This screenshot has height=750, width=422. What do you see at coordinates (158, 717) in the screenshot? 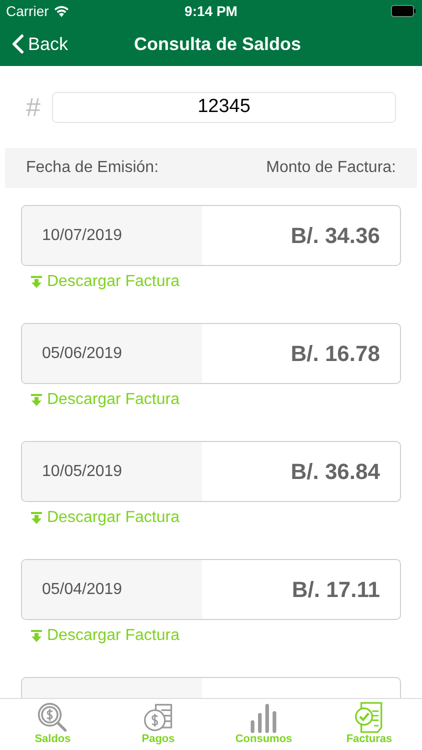
I see `coin-ledger-icon` at bounding box center [158, 717].